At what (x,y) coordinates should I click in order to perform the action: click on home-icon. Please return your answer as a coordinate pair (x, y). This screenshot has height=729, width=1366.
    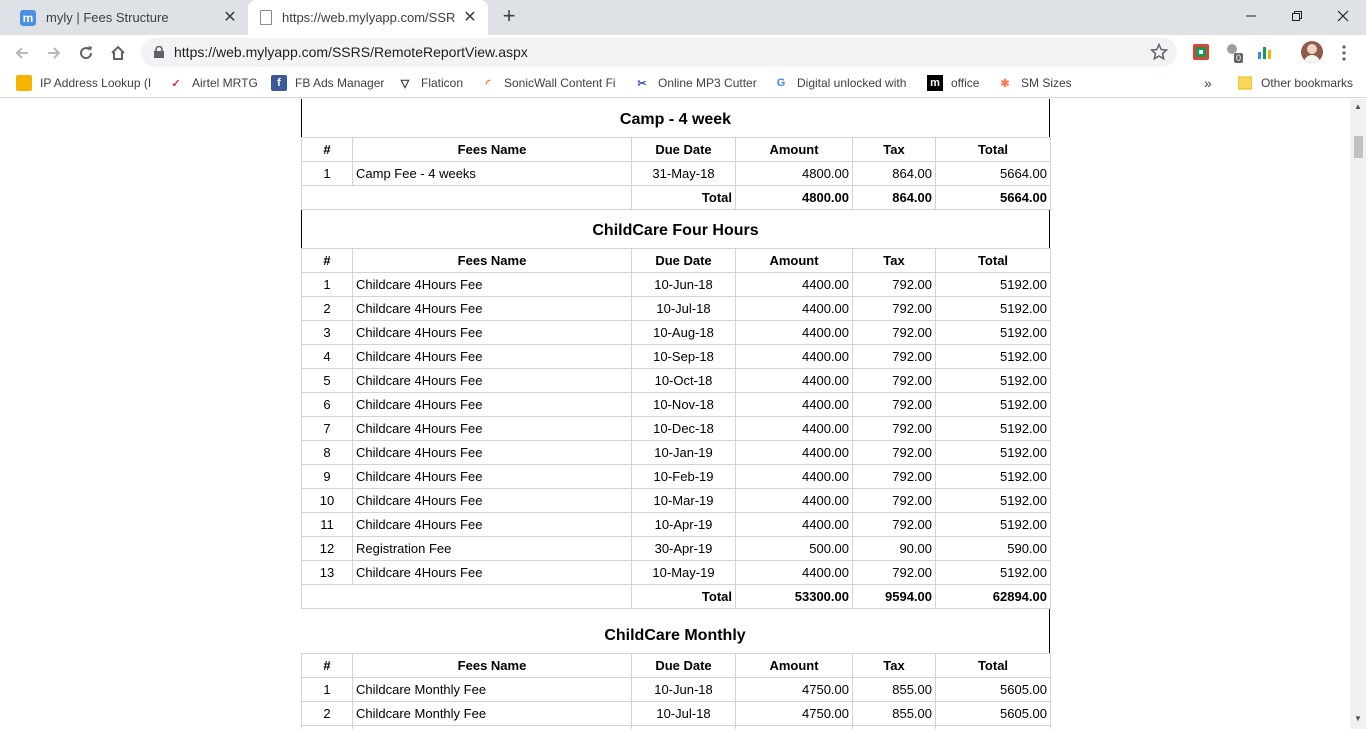
    Looking at the image, I should click on (118, 52).